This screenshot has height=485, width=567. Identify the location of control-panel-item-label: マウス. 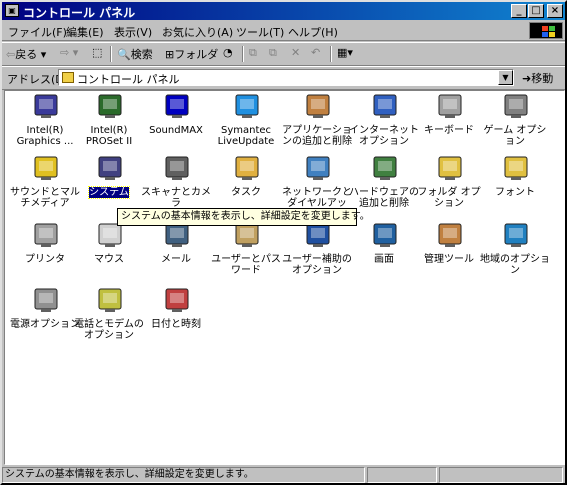
(109, 259).